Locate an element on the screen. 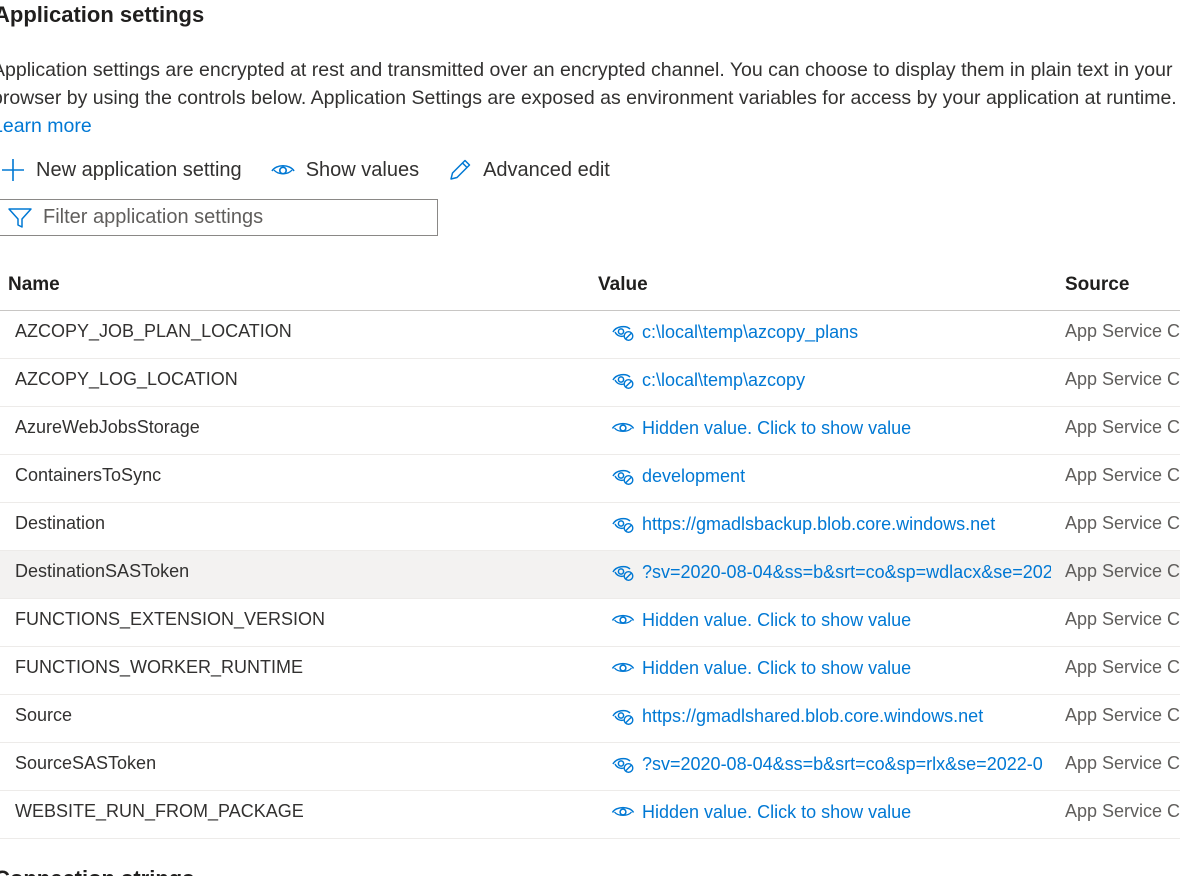  column-header-value: Value is located at coordinates (623, 285).